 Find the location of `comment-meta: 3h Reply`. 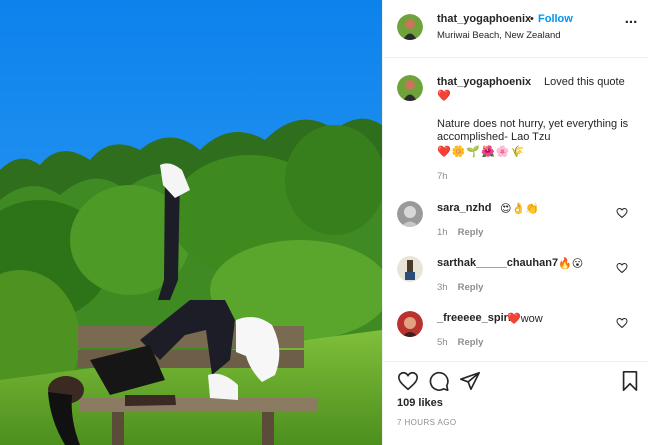

comment-meta: 3h Reply is located at coordinates (460, 287).